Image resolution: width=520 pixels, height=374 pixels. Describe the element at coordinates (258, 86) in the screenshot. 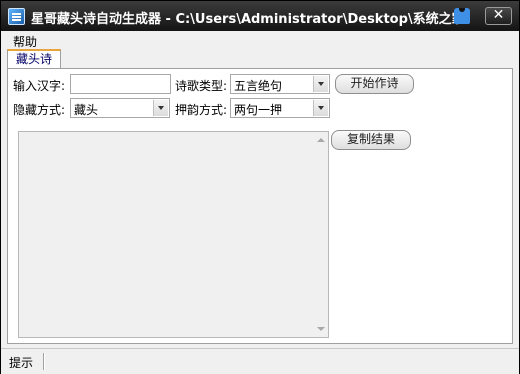

I see `poem-type-value: 五言绝句` at that location.